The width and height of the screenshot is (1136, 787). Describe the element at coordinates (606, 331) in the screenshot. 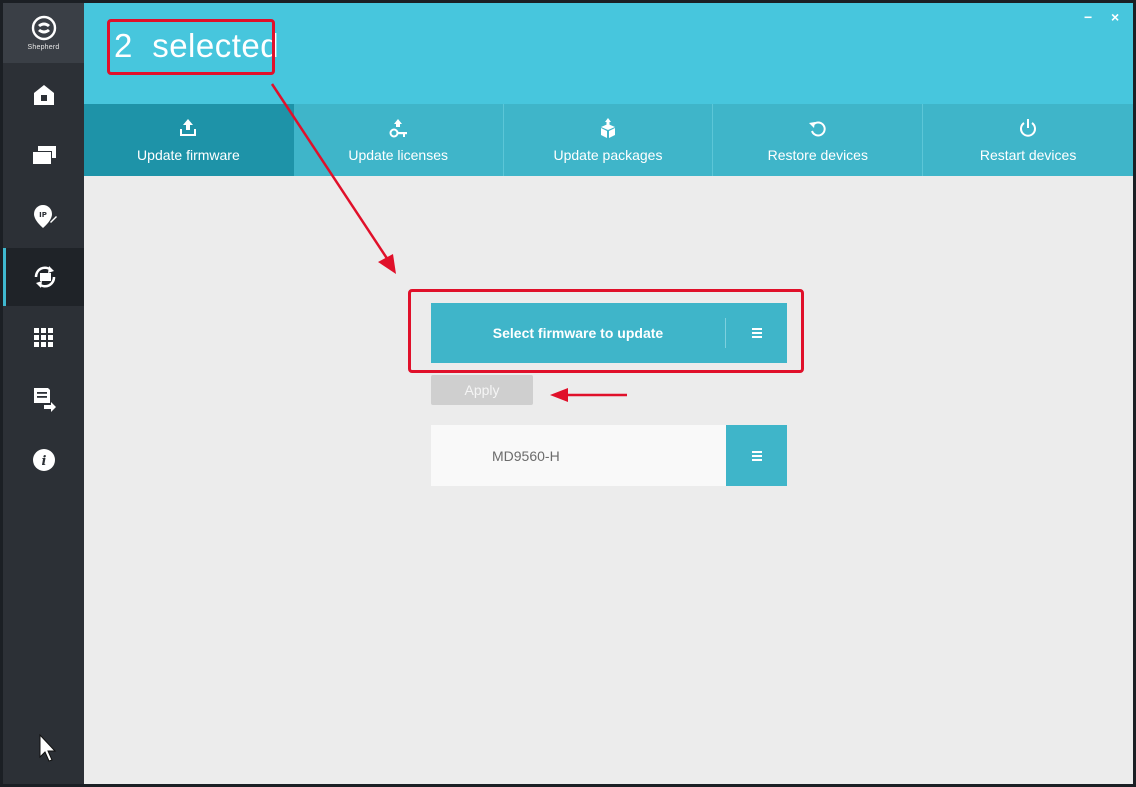

I see `annotation-box-select-firmware` at that location.